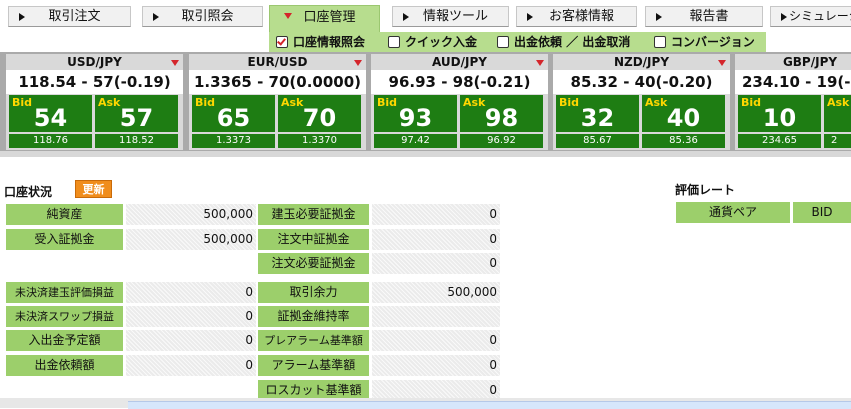 The image size is (851, 409). I want to click on bid-button: Bid 65, so click(233, 113).